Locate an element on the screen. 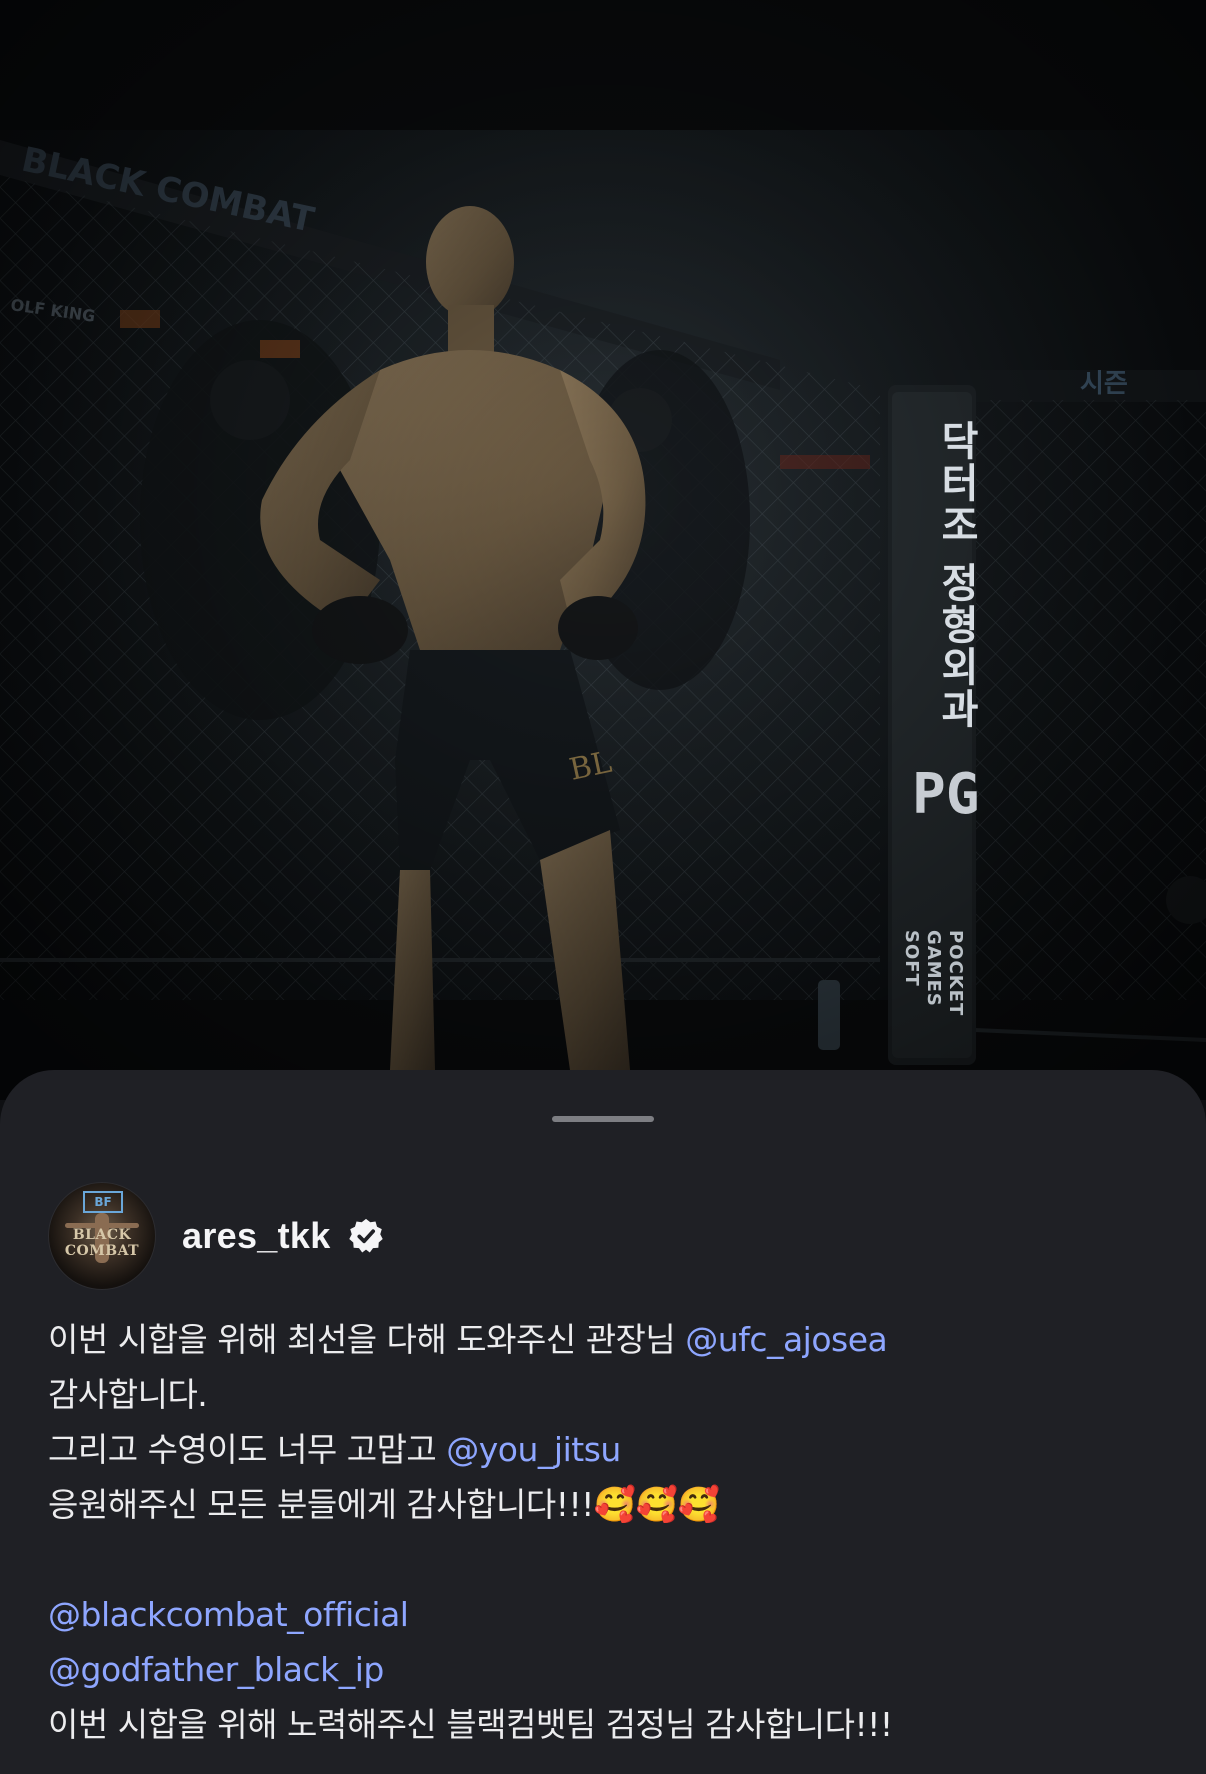  caption-line: 이번 시합을 위해 최선을 다해 도와주신 관장님 @ufc_ajosea is located at coordinates (603, 1339).